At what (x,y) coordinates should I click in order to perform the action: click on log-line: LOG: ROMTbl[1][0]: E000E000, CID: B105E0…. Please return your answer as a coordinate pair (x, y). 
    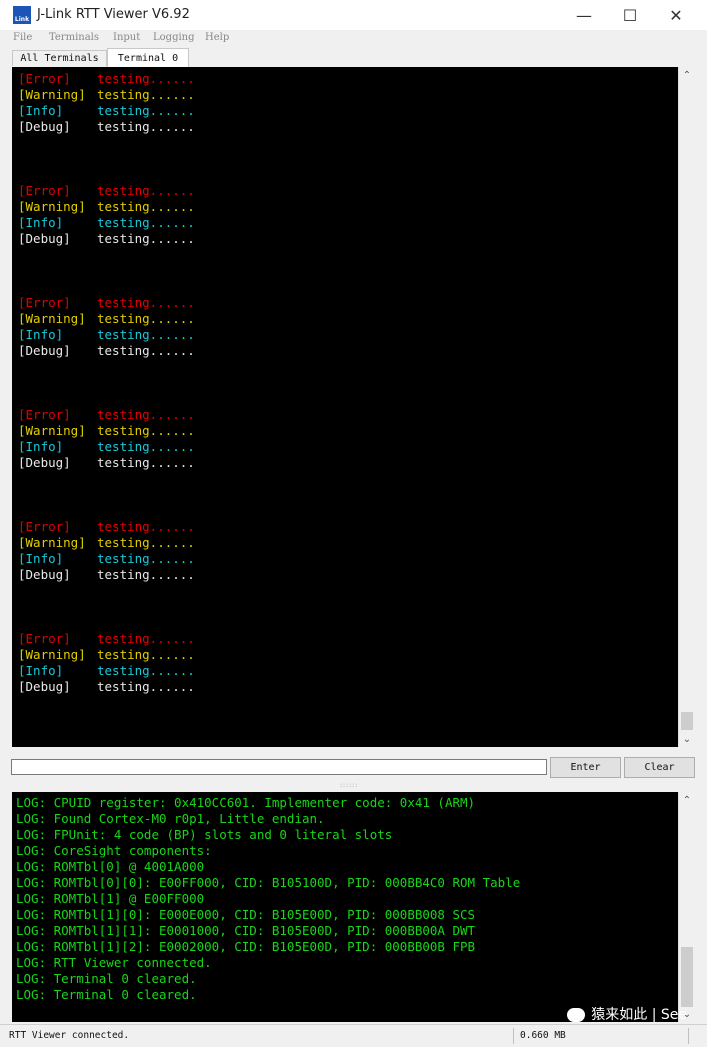
    Looking at the image, I should click on (246, 914).